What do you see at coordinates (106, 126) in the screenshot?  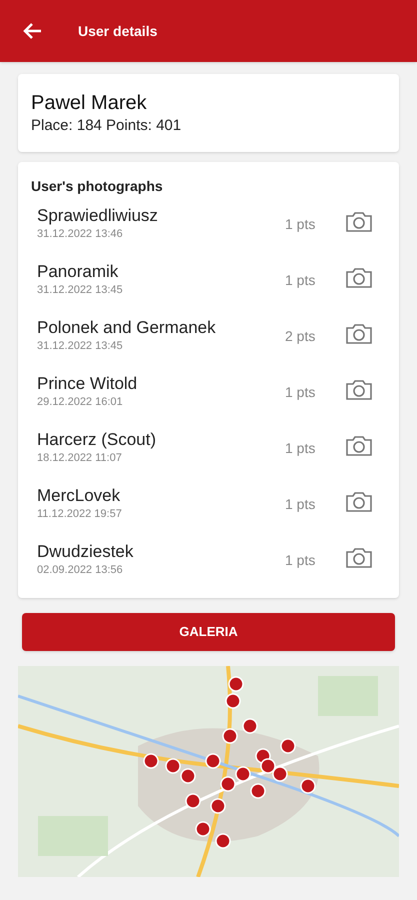 I see `user-stats: Place: 184 Points: 401` at bounding box center [106, 126].